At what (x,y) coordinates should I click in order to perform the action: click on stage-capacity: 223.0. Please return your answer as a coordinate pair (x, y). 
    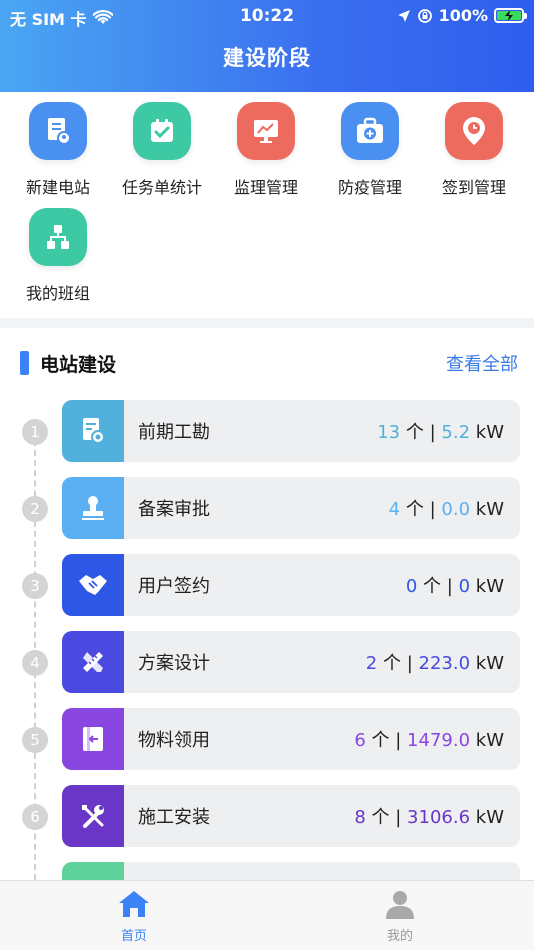
    Looking at the image, I should click on (444, 663).